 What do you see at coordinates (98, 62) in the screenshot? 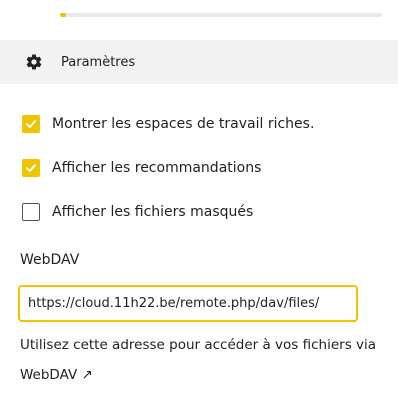
I see `settings-title: Paramètres` at bounding box center [98, 62].